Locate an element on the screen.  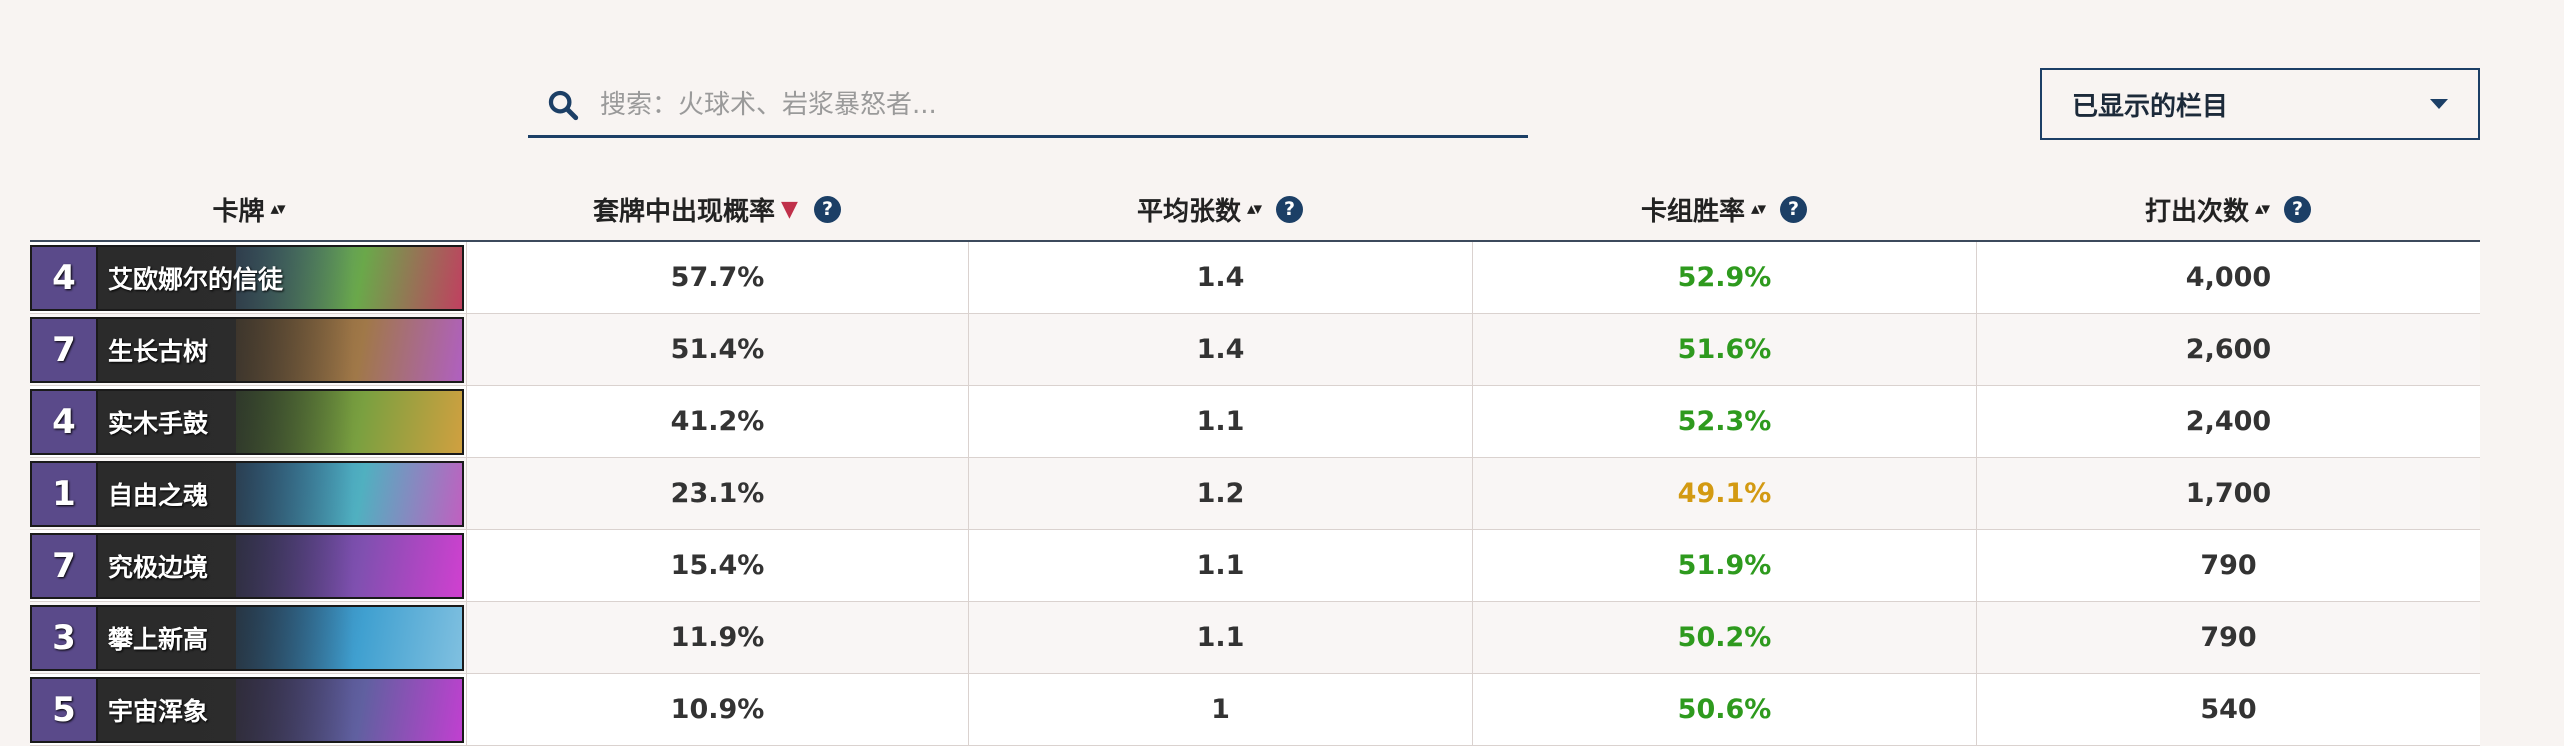
card-art-area: 宇宙浑象 is located at coordinates (280, 709).